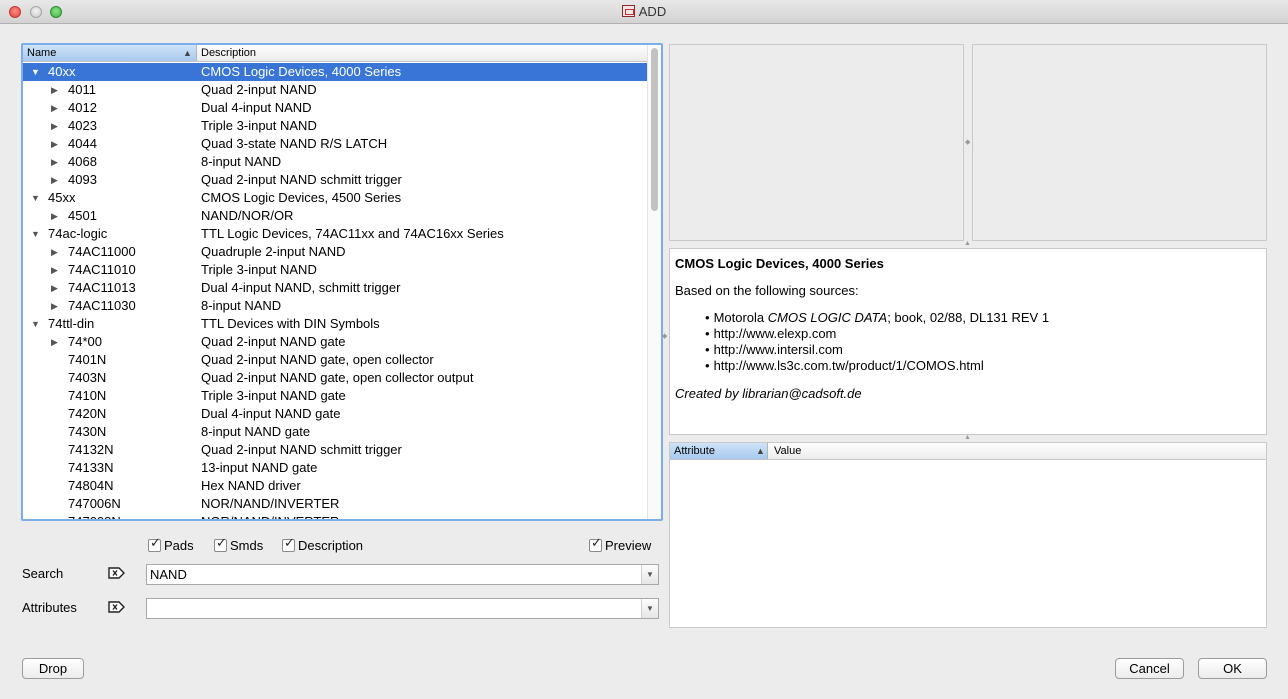  What do you see at coordinates (778, 349) in the screenshot?
I see `source-item-prefix: http://www.intersil.com` at bounding box center [778, 349].